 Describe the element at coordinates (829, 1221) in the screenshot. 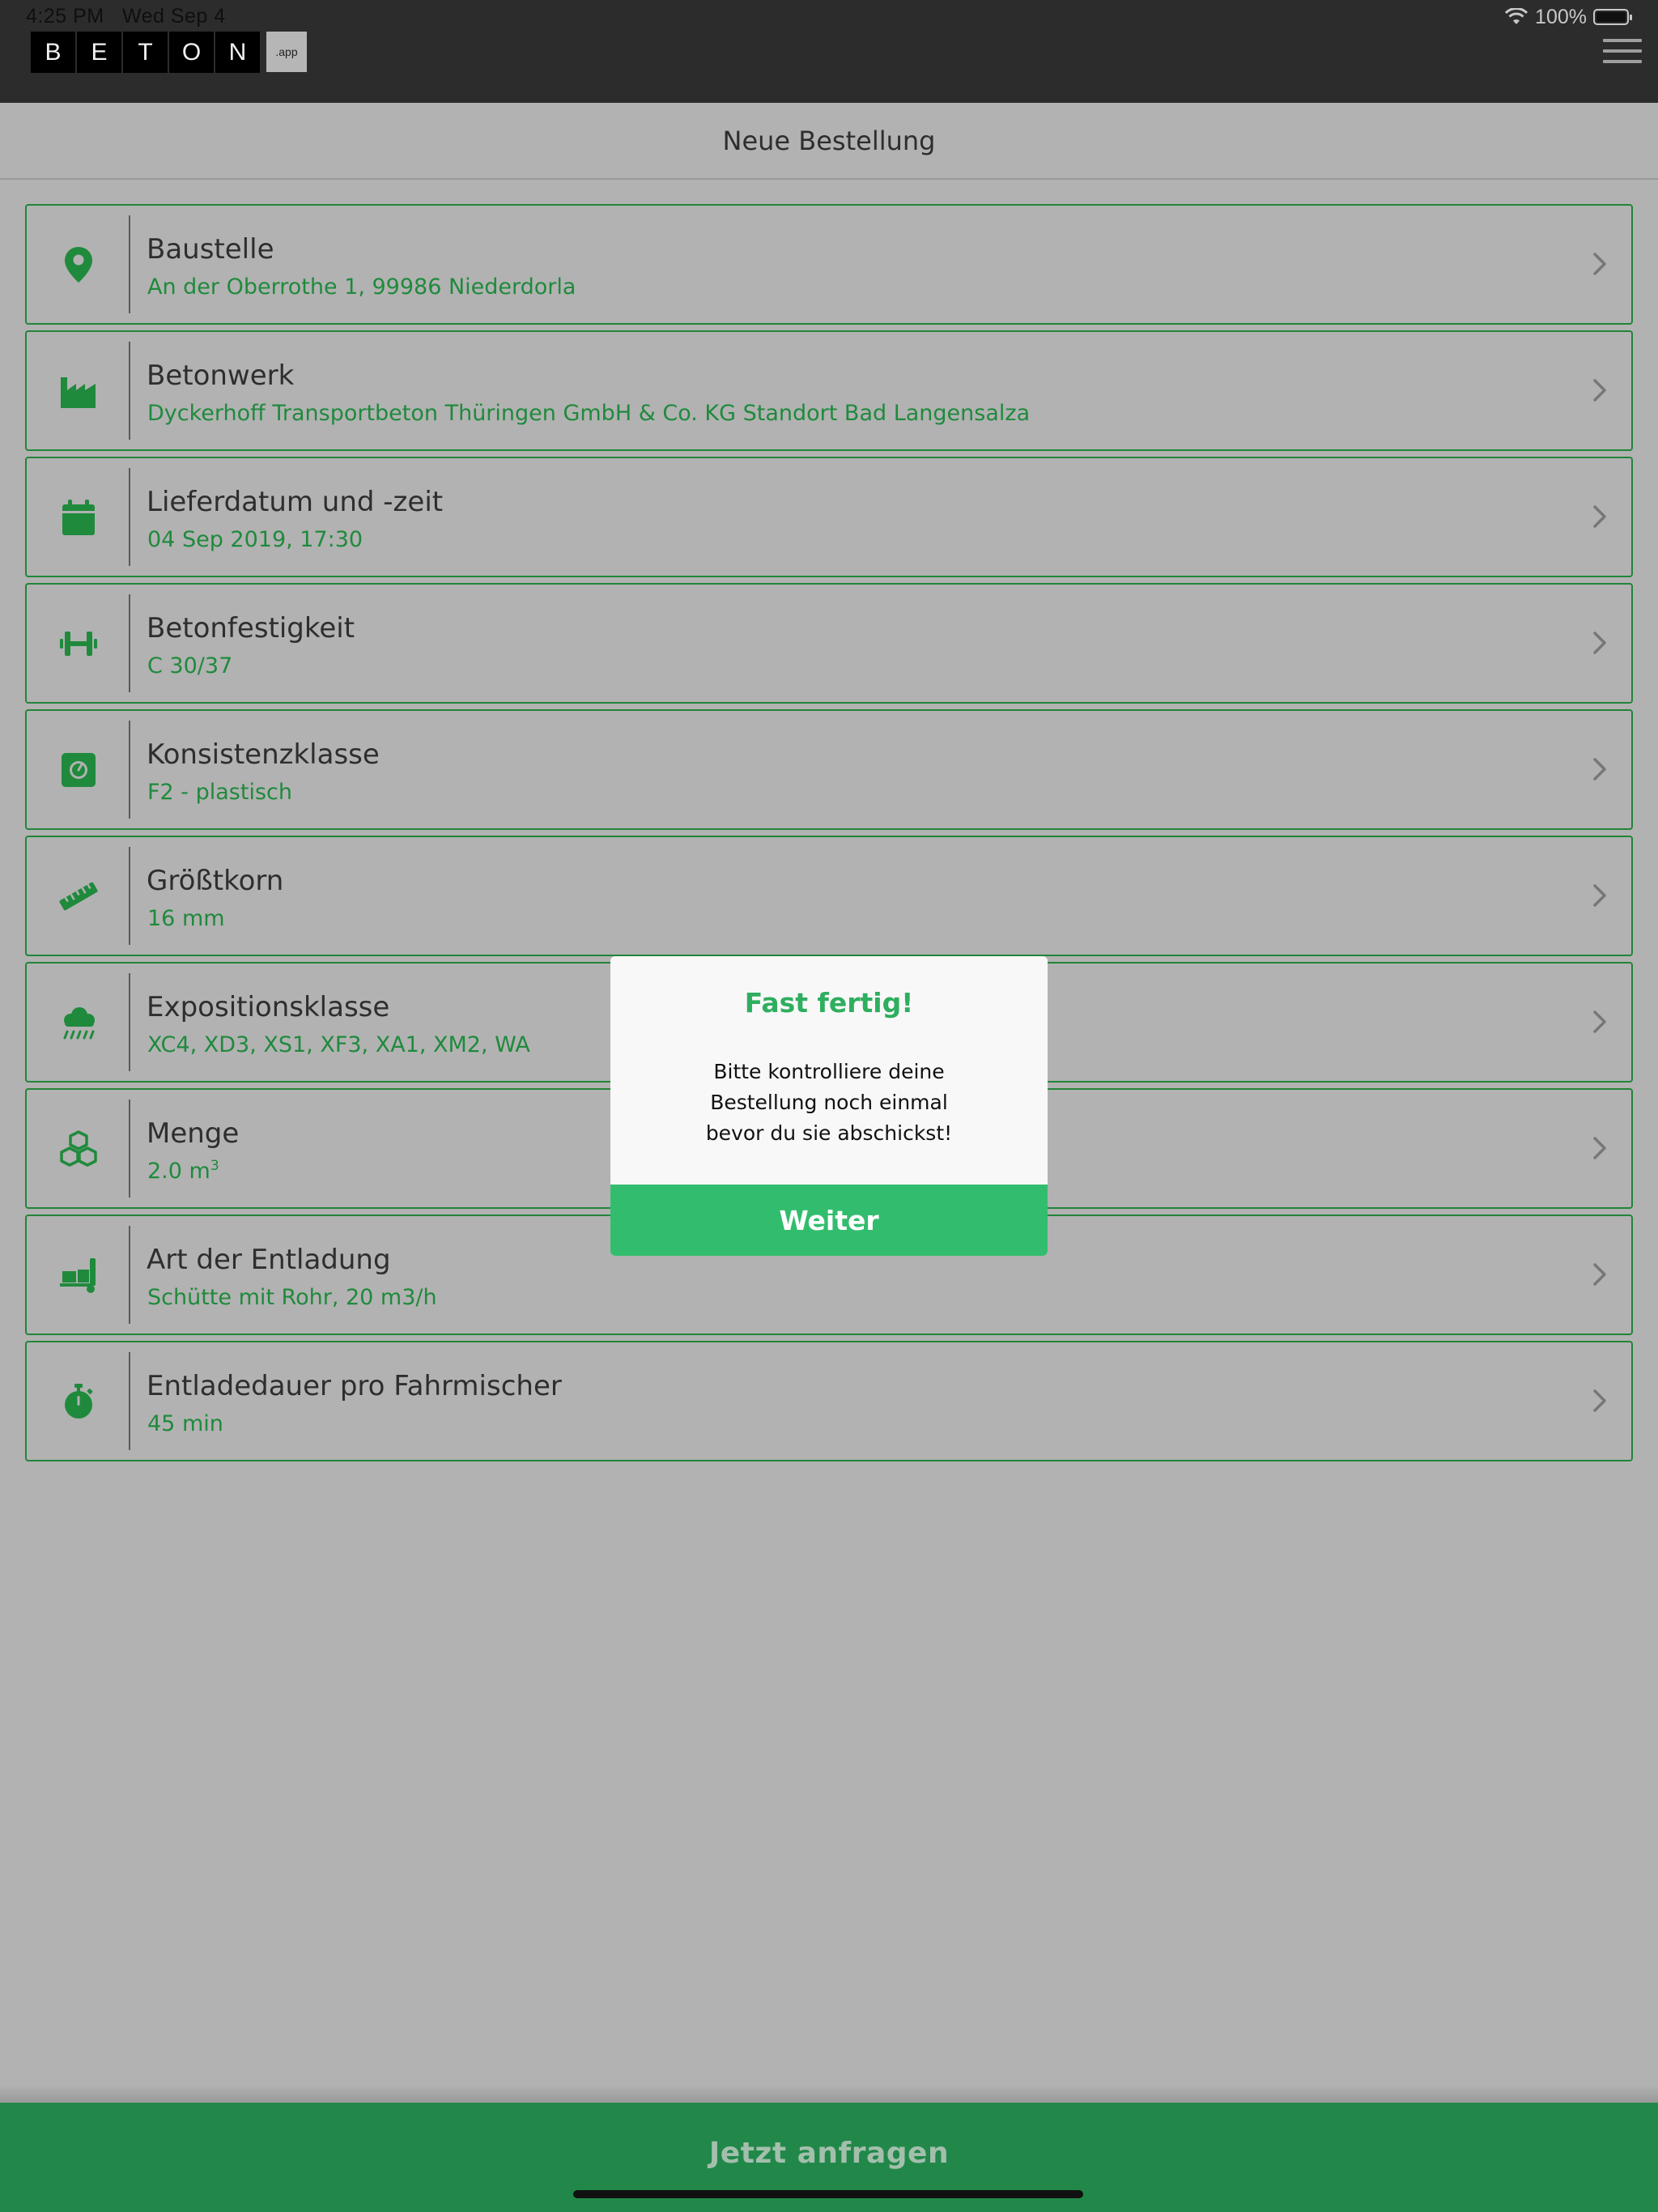

I see `continue-button: Weiter` at that location.